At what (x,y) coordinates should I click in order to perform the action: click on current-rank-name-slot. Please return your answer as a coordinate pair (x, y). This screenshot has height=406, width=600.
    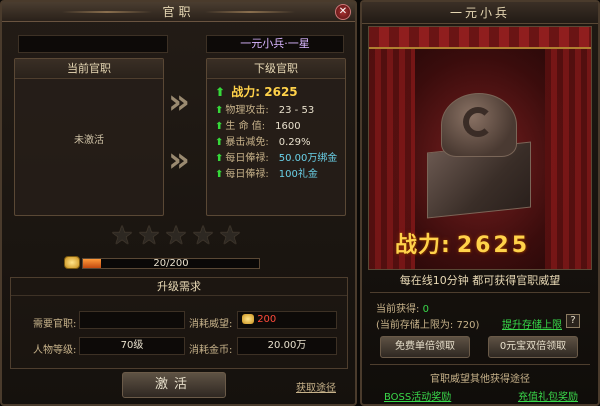
    Looking at the image, I should click on (93, 44).